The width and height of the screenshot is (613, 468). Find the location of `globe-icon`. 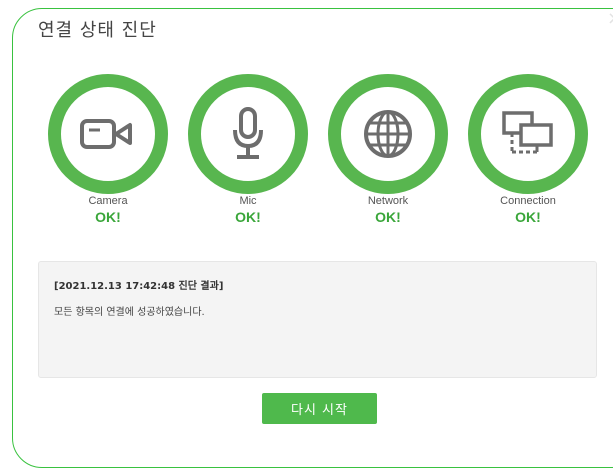

globe-icon is located at coordinates (388, 134).